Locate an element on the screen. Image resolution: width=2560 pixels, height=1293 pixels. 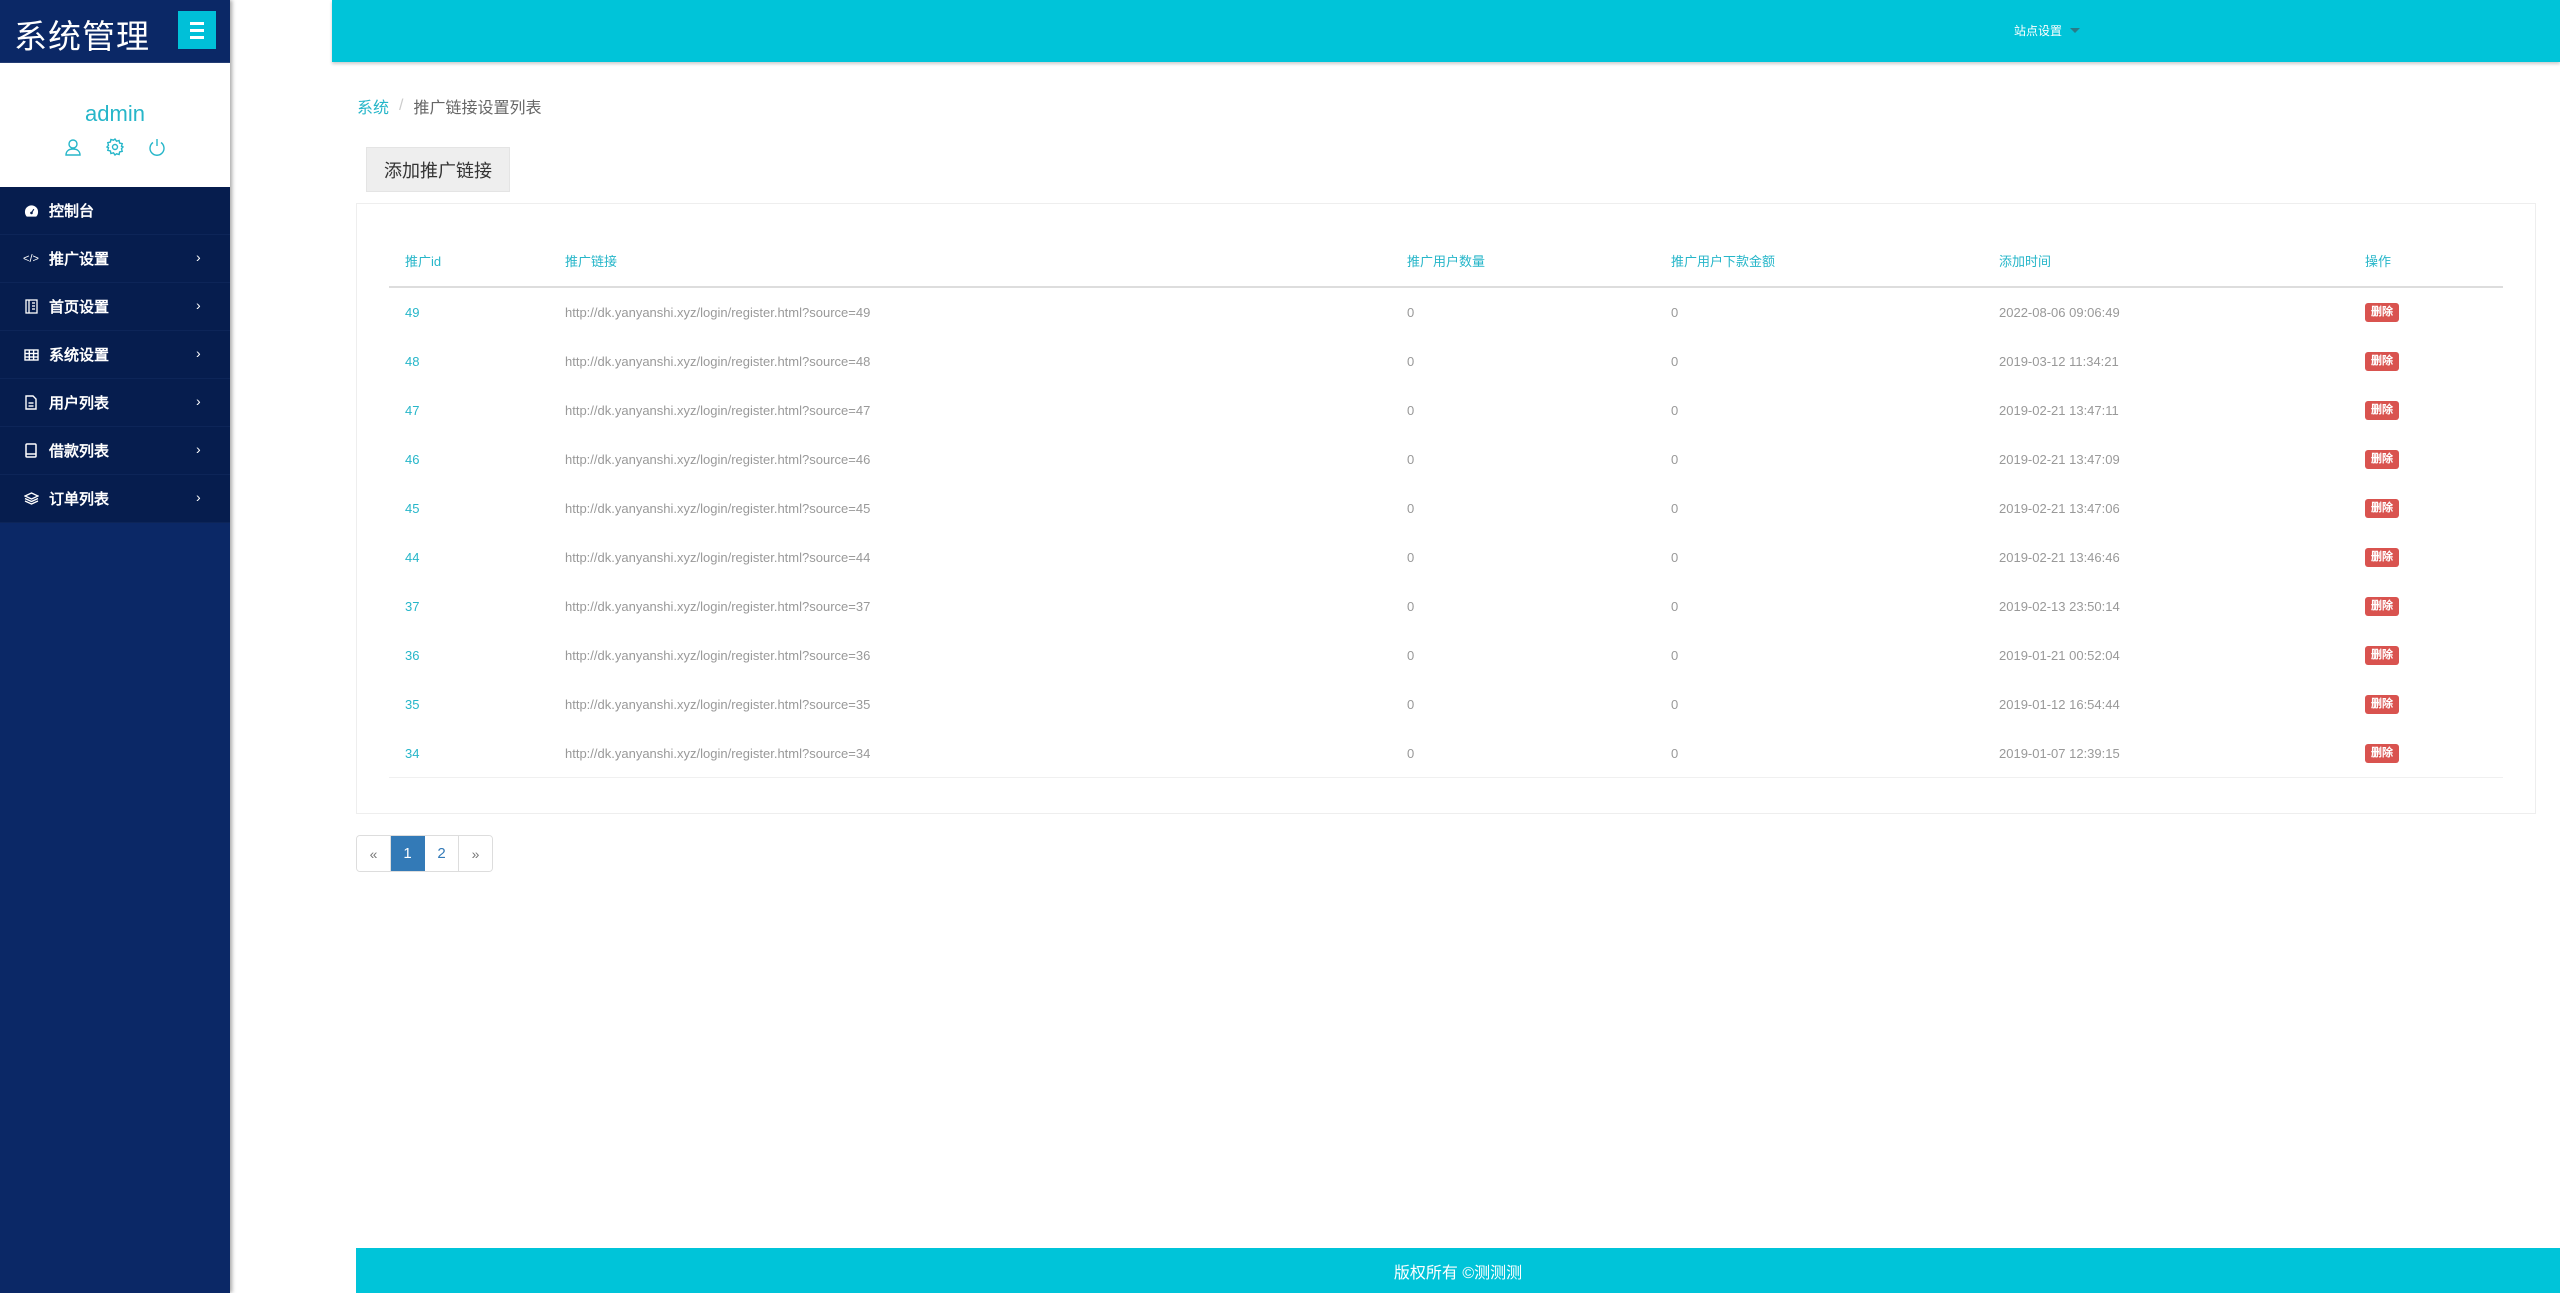
site-settings-dropdown: 站点设置 is located at coordinates (2047, 30).